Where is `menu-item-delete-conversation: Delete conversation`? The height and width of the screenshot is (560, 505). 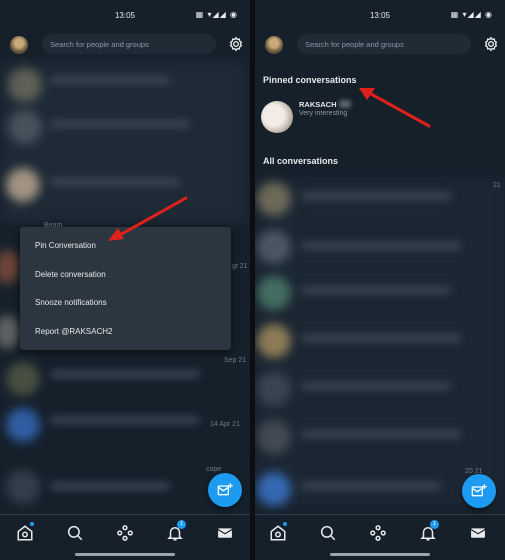
menu-item-delete-conversation: Delete conversation is located at coordinates (70, 274).